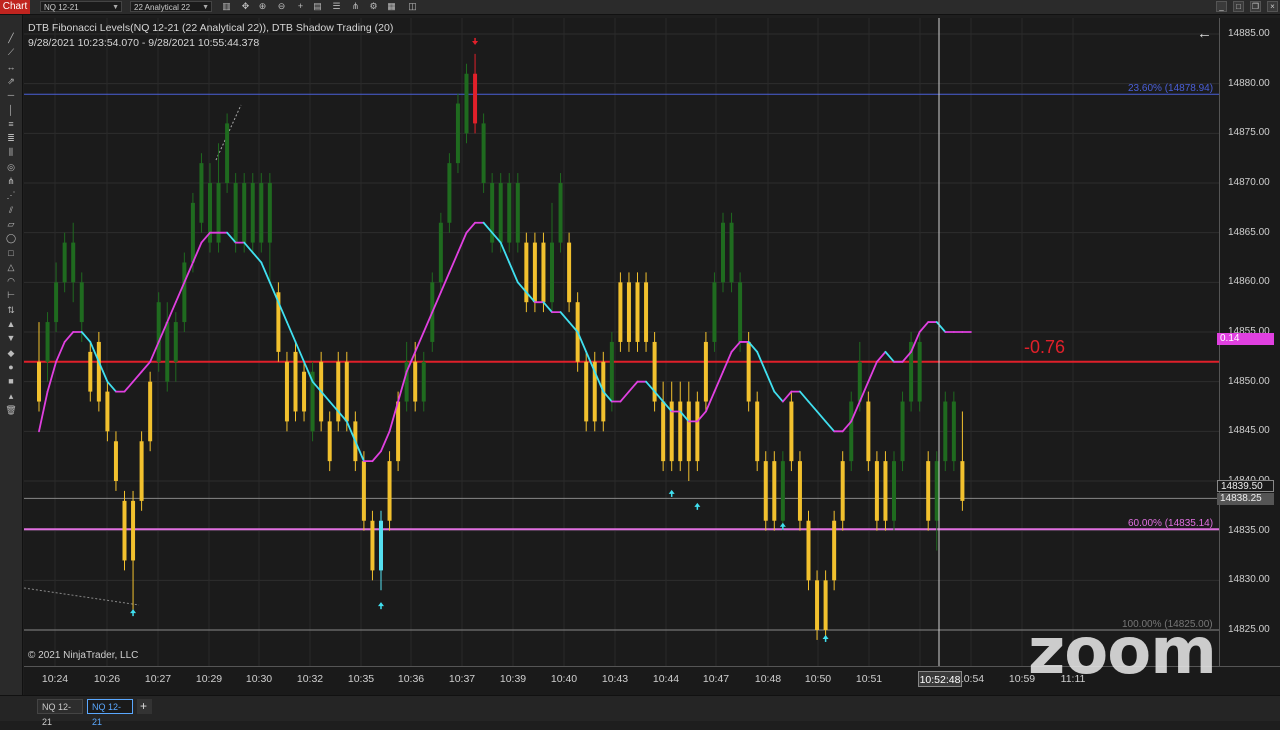  Describe the element at coordinates (1249, 282) in the screenshot. I see `price-tick-label: 14860.00` at that location.